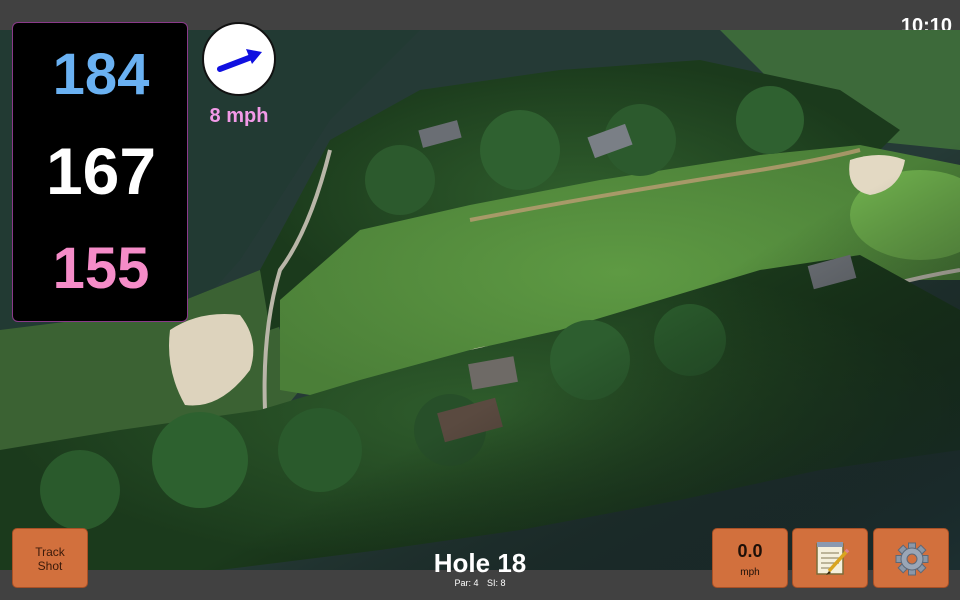 This screenshot has width=960, height=600. What do you see at coordinates (50, 552) in the screenshot?
I see `track-shot-label-line1: Track` at bounding box center [50, 552].